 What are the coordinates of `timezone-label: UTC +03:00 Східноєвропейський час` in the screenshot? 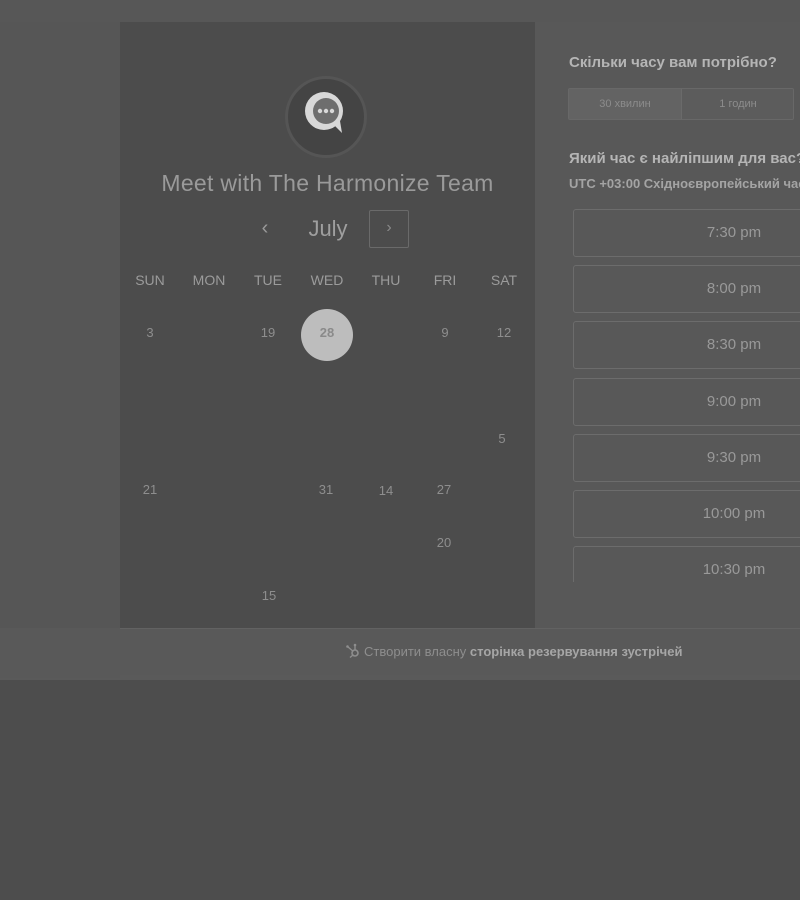 It's located at (684, 183).